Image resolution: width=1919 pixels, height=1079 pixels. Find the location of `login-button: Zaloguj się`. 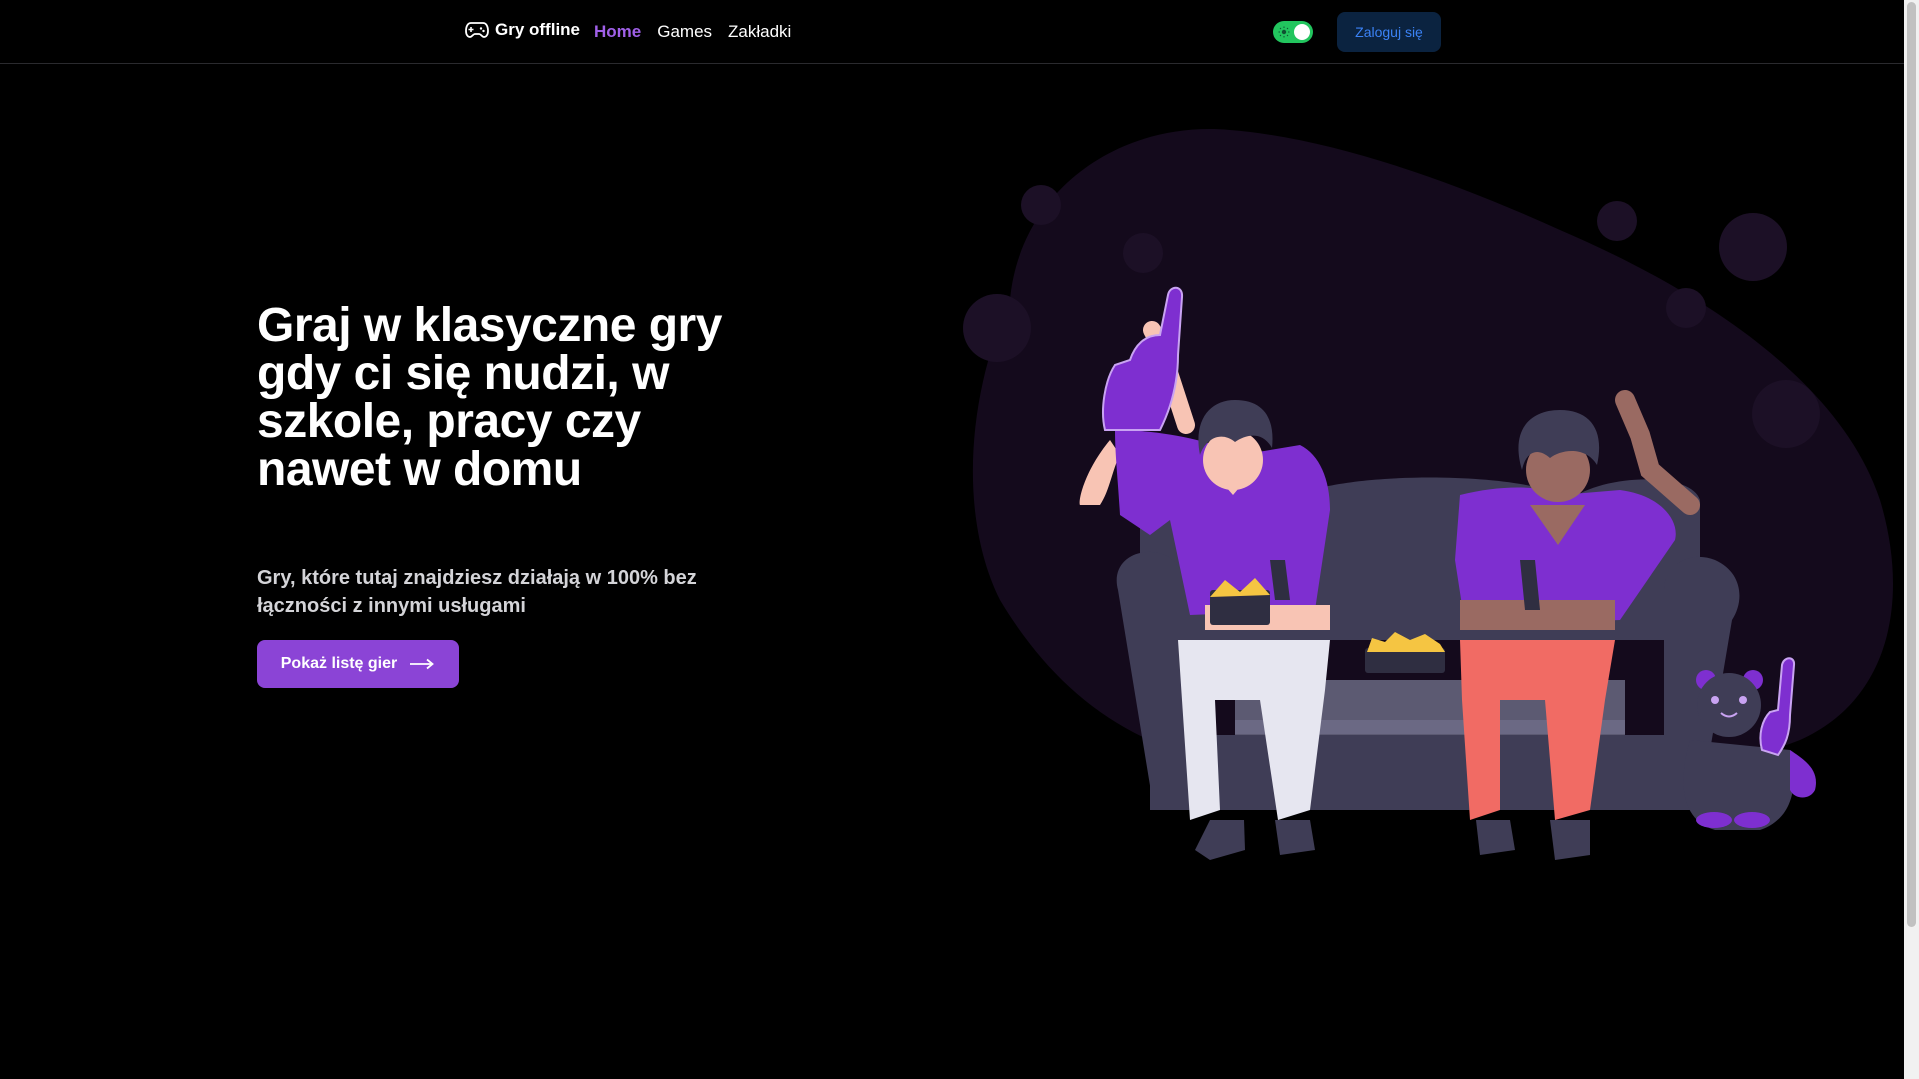

login-button: Zaloguj się is located at coordinates (1389, 32).